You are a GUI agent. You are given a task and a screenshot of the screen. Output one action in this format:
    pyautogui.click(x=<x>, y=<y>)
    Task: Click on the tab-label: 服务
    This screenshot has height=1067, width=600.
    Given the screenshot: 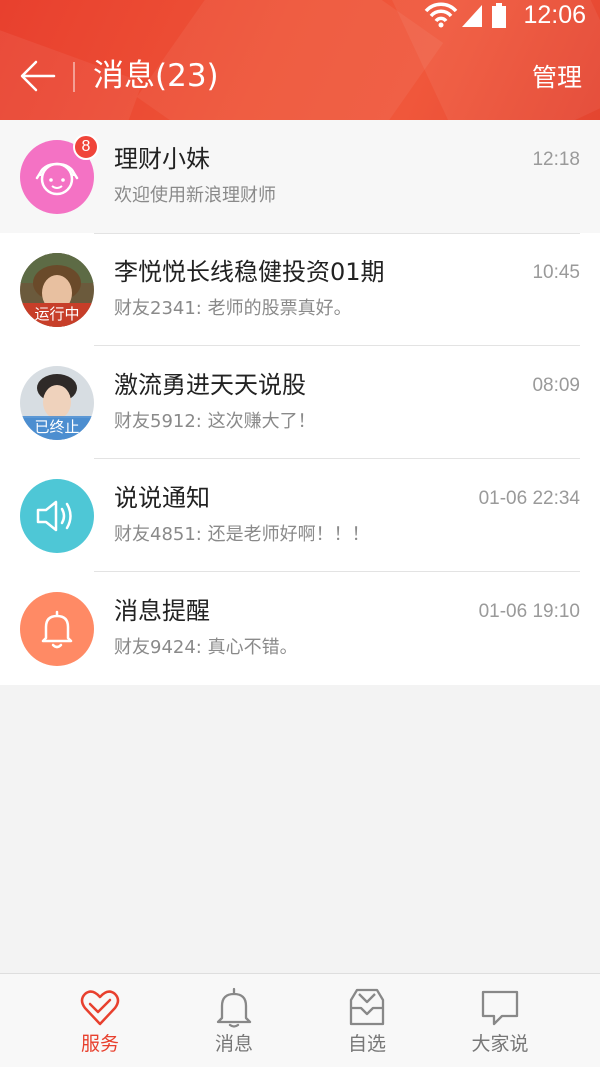 What is the action you would take?
    pyautogui.click(x=99, y=1044)
    